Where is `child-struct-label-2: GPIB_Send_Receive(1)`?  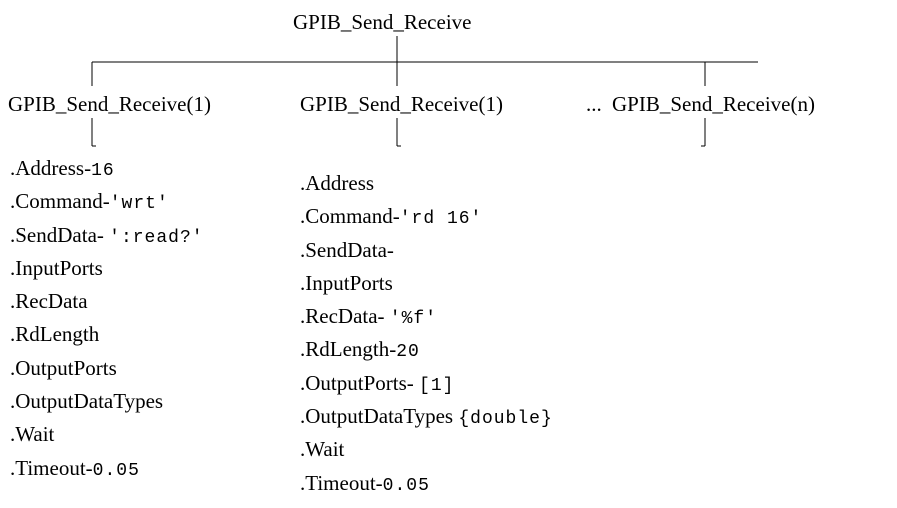 child-struct-label-2: GPIB_Send_Receive(1) is located at coordinates (401, 104).